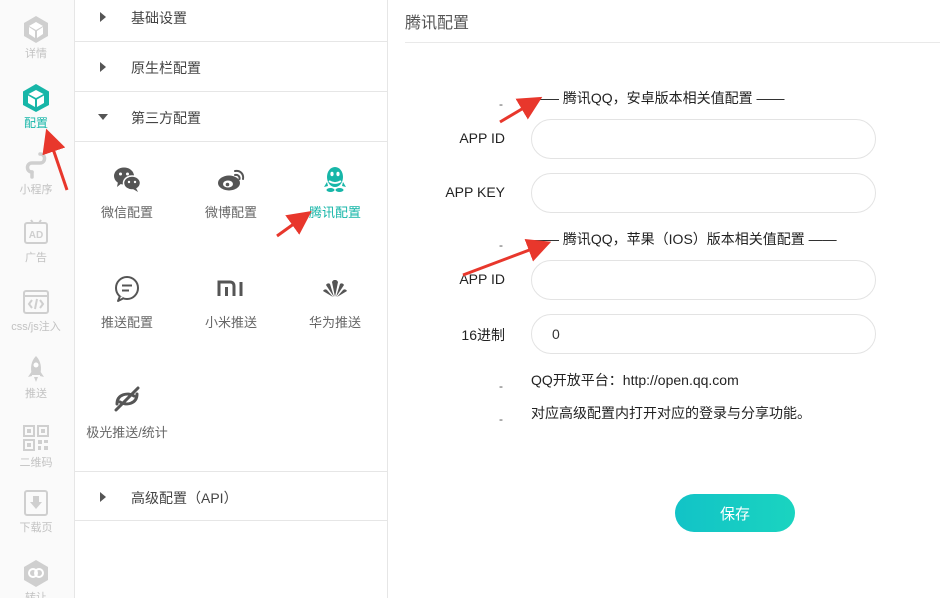  Describe the element at coordinates (36, 98) in the screenshot. I see `cube-icon` at that location.